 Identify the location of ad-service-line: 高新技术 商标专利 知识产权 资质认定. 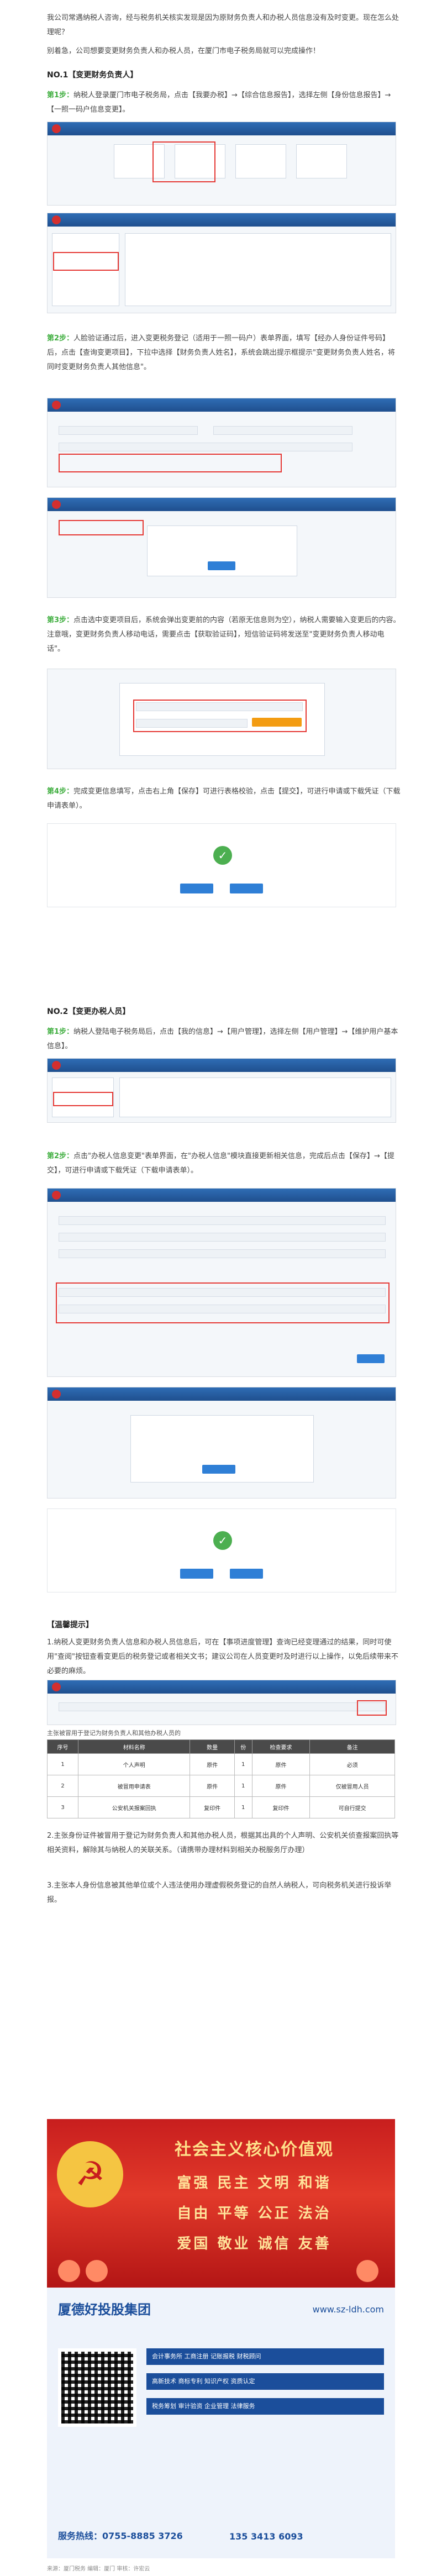
(265, 2381).